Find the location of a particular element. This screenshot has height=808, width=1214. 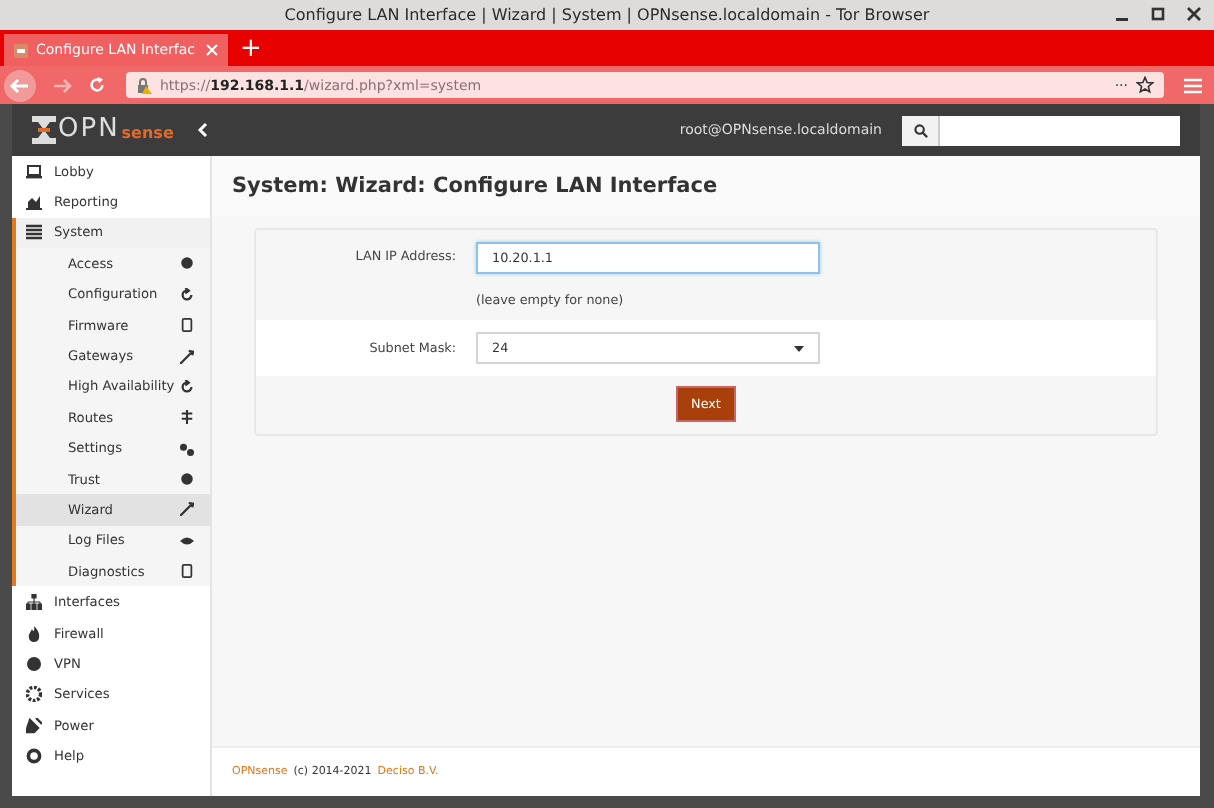

circle-icon is located at coordinates (187, 479).